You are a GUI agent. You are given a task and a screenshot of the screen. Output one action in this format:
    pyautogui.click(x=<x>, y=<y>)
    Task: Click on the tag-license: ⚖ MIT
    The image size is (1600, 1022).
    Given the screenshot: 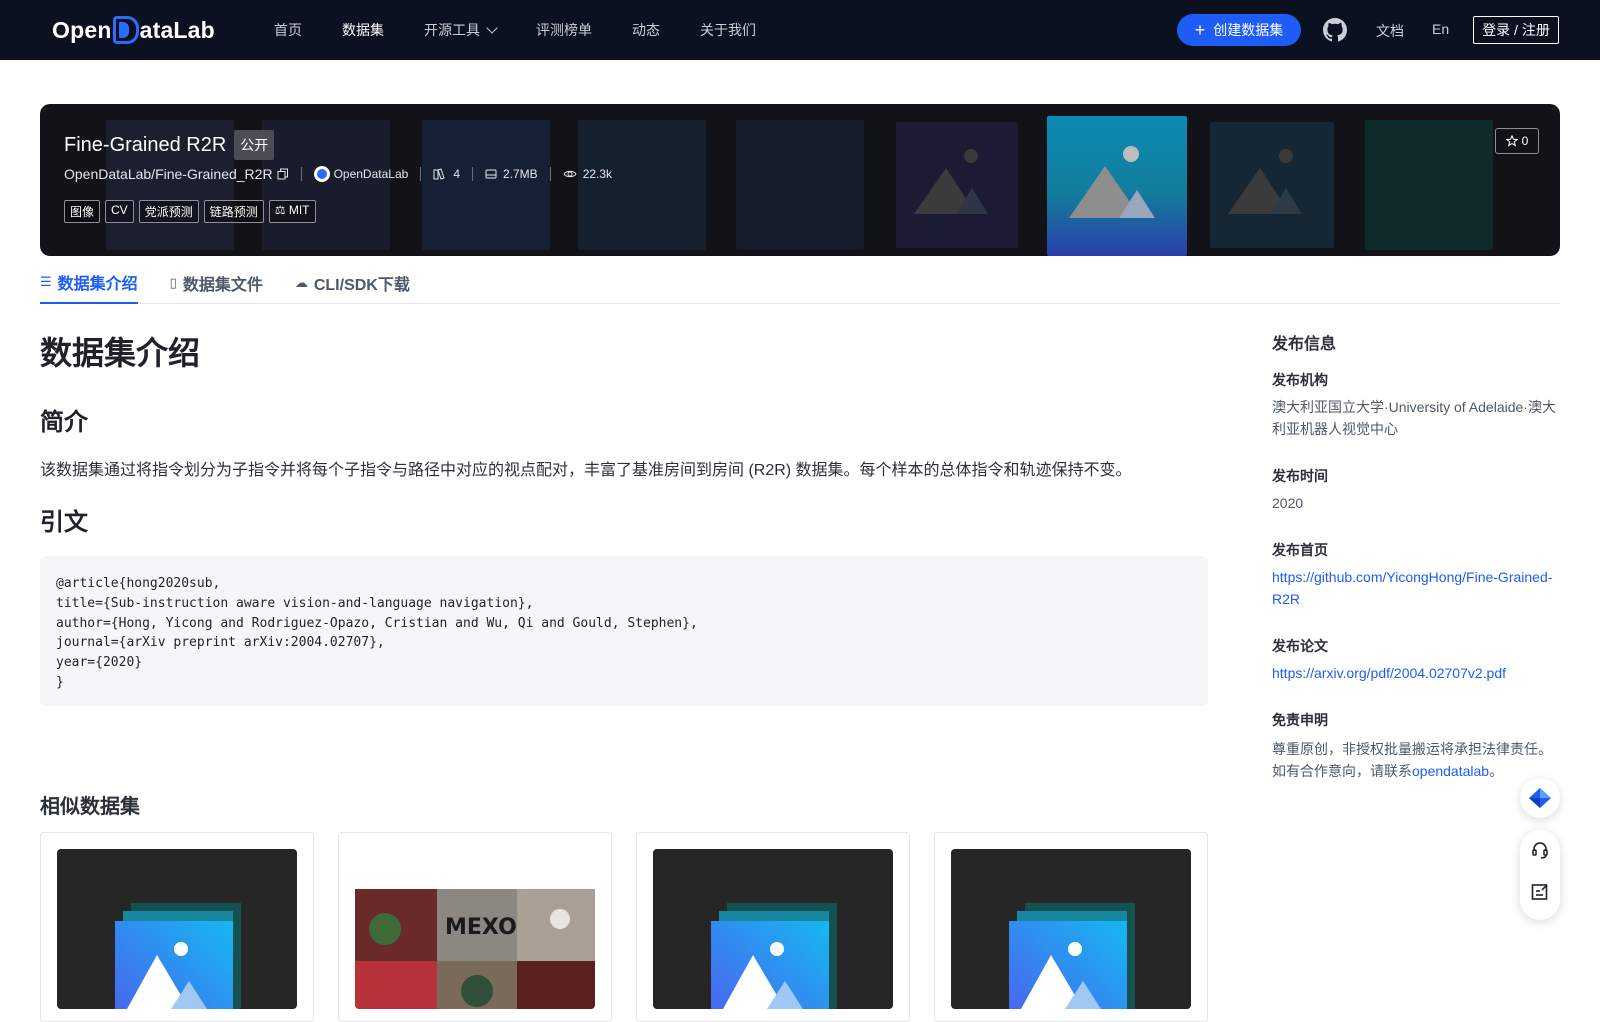 What is the action you would take?
    pyautogui.click(x=292, y=211)
    